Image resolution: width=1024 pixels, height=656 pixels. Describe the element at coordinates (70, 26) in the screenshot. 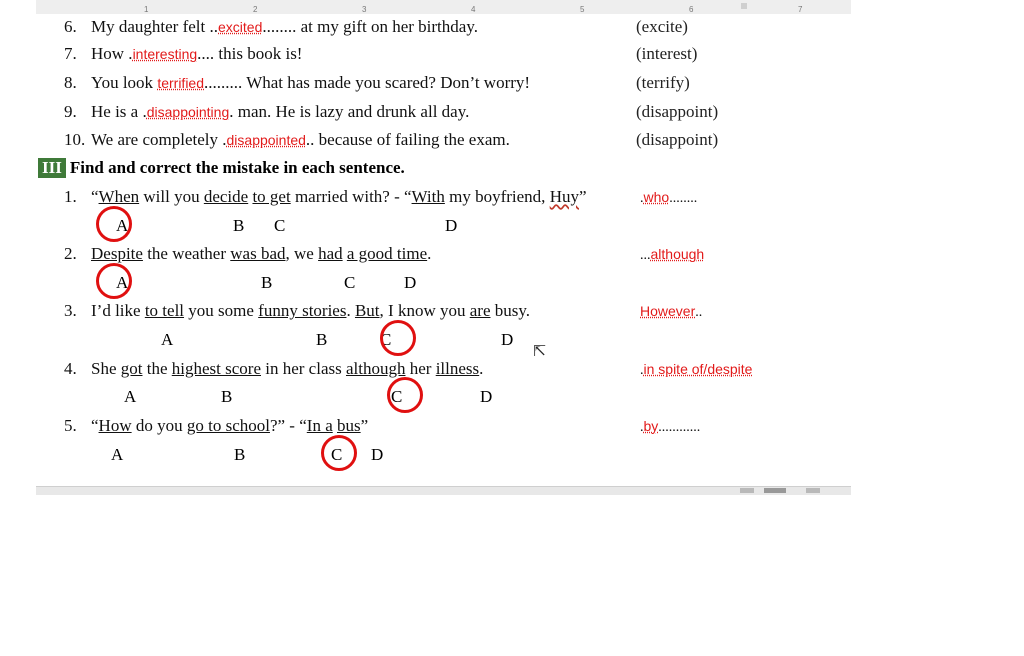

I see `item-number: 6.` at that location.